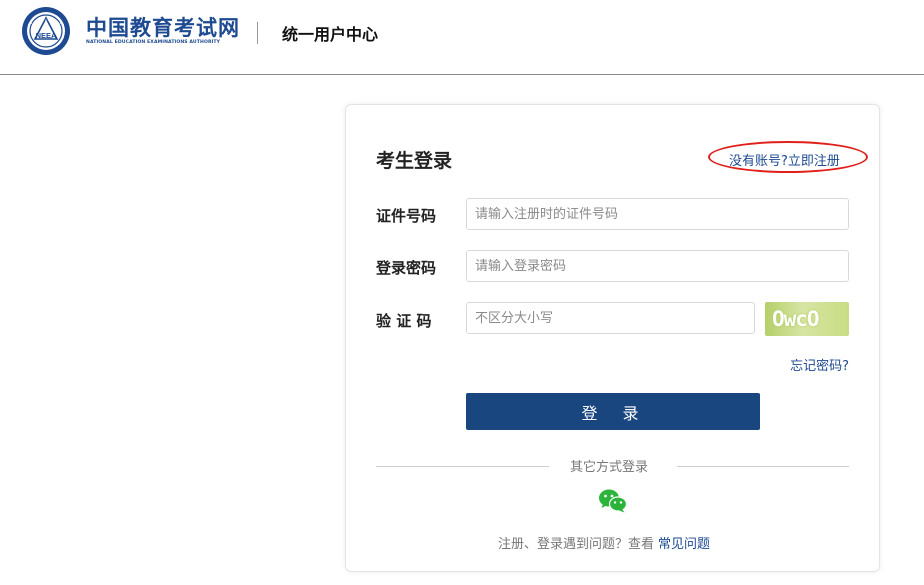 The height and width of the screenshot is (585, 924). Describe the element at coordinates (406, 268) in the screenshot. I see `password-label: 登录密码` at that location.